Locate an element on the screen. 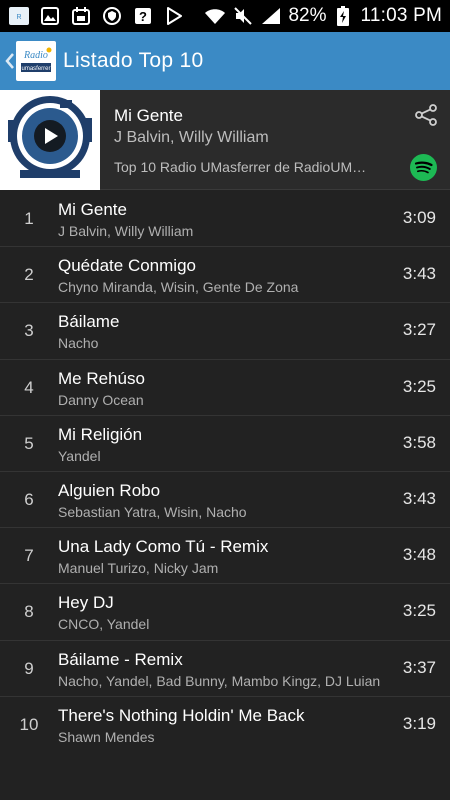  track-duration: 3:48 is located at coordinates (419, 555).